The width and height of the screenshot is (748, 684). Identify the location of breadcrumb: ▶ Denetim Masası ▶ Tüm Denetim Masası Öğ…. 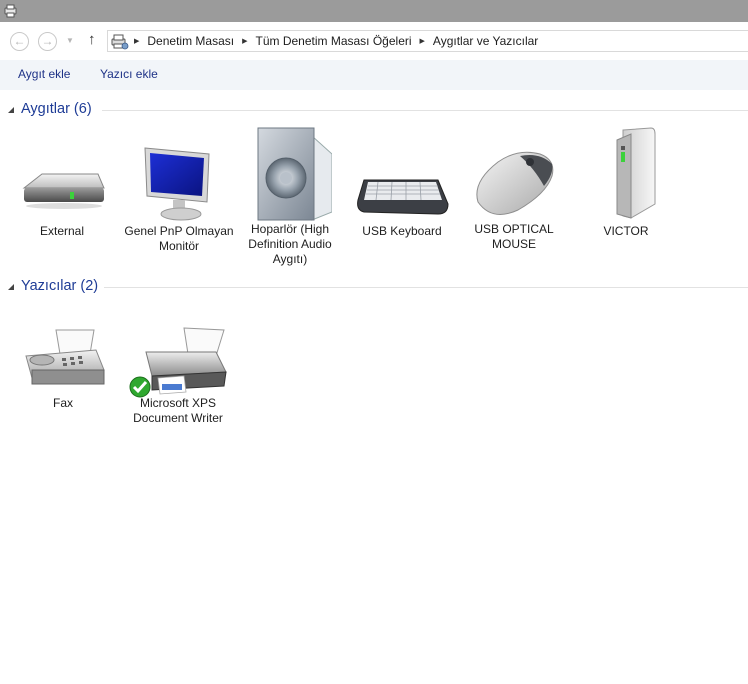
(336, 41).